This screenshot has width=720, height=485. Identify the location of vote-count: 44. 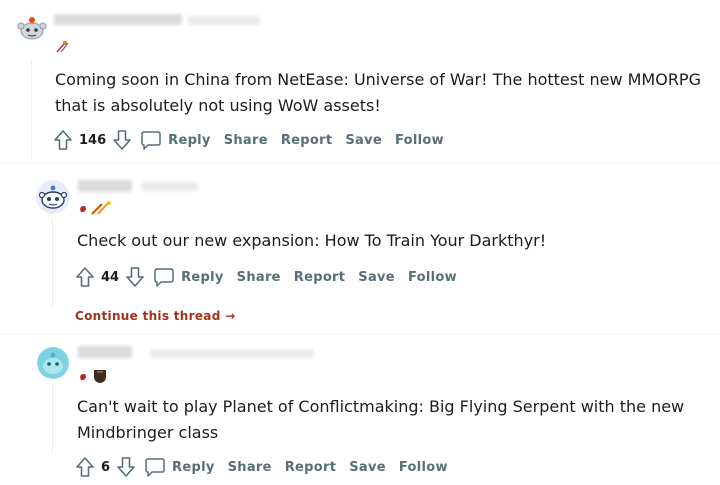
(110, 277).